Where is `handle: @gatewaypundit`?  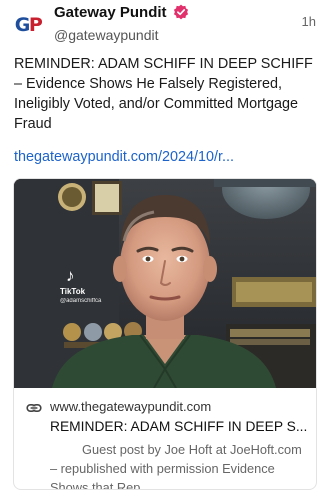 handle: @gatewaypundit is located at coordinates (121, 35).